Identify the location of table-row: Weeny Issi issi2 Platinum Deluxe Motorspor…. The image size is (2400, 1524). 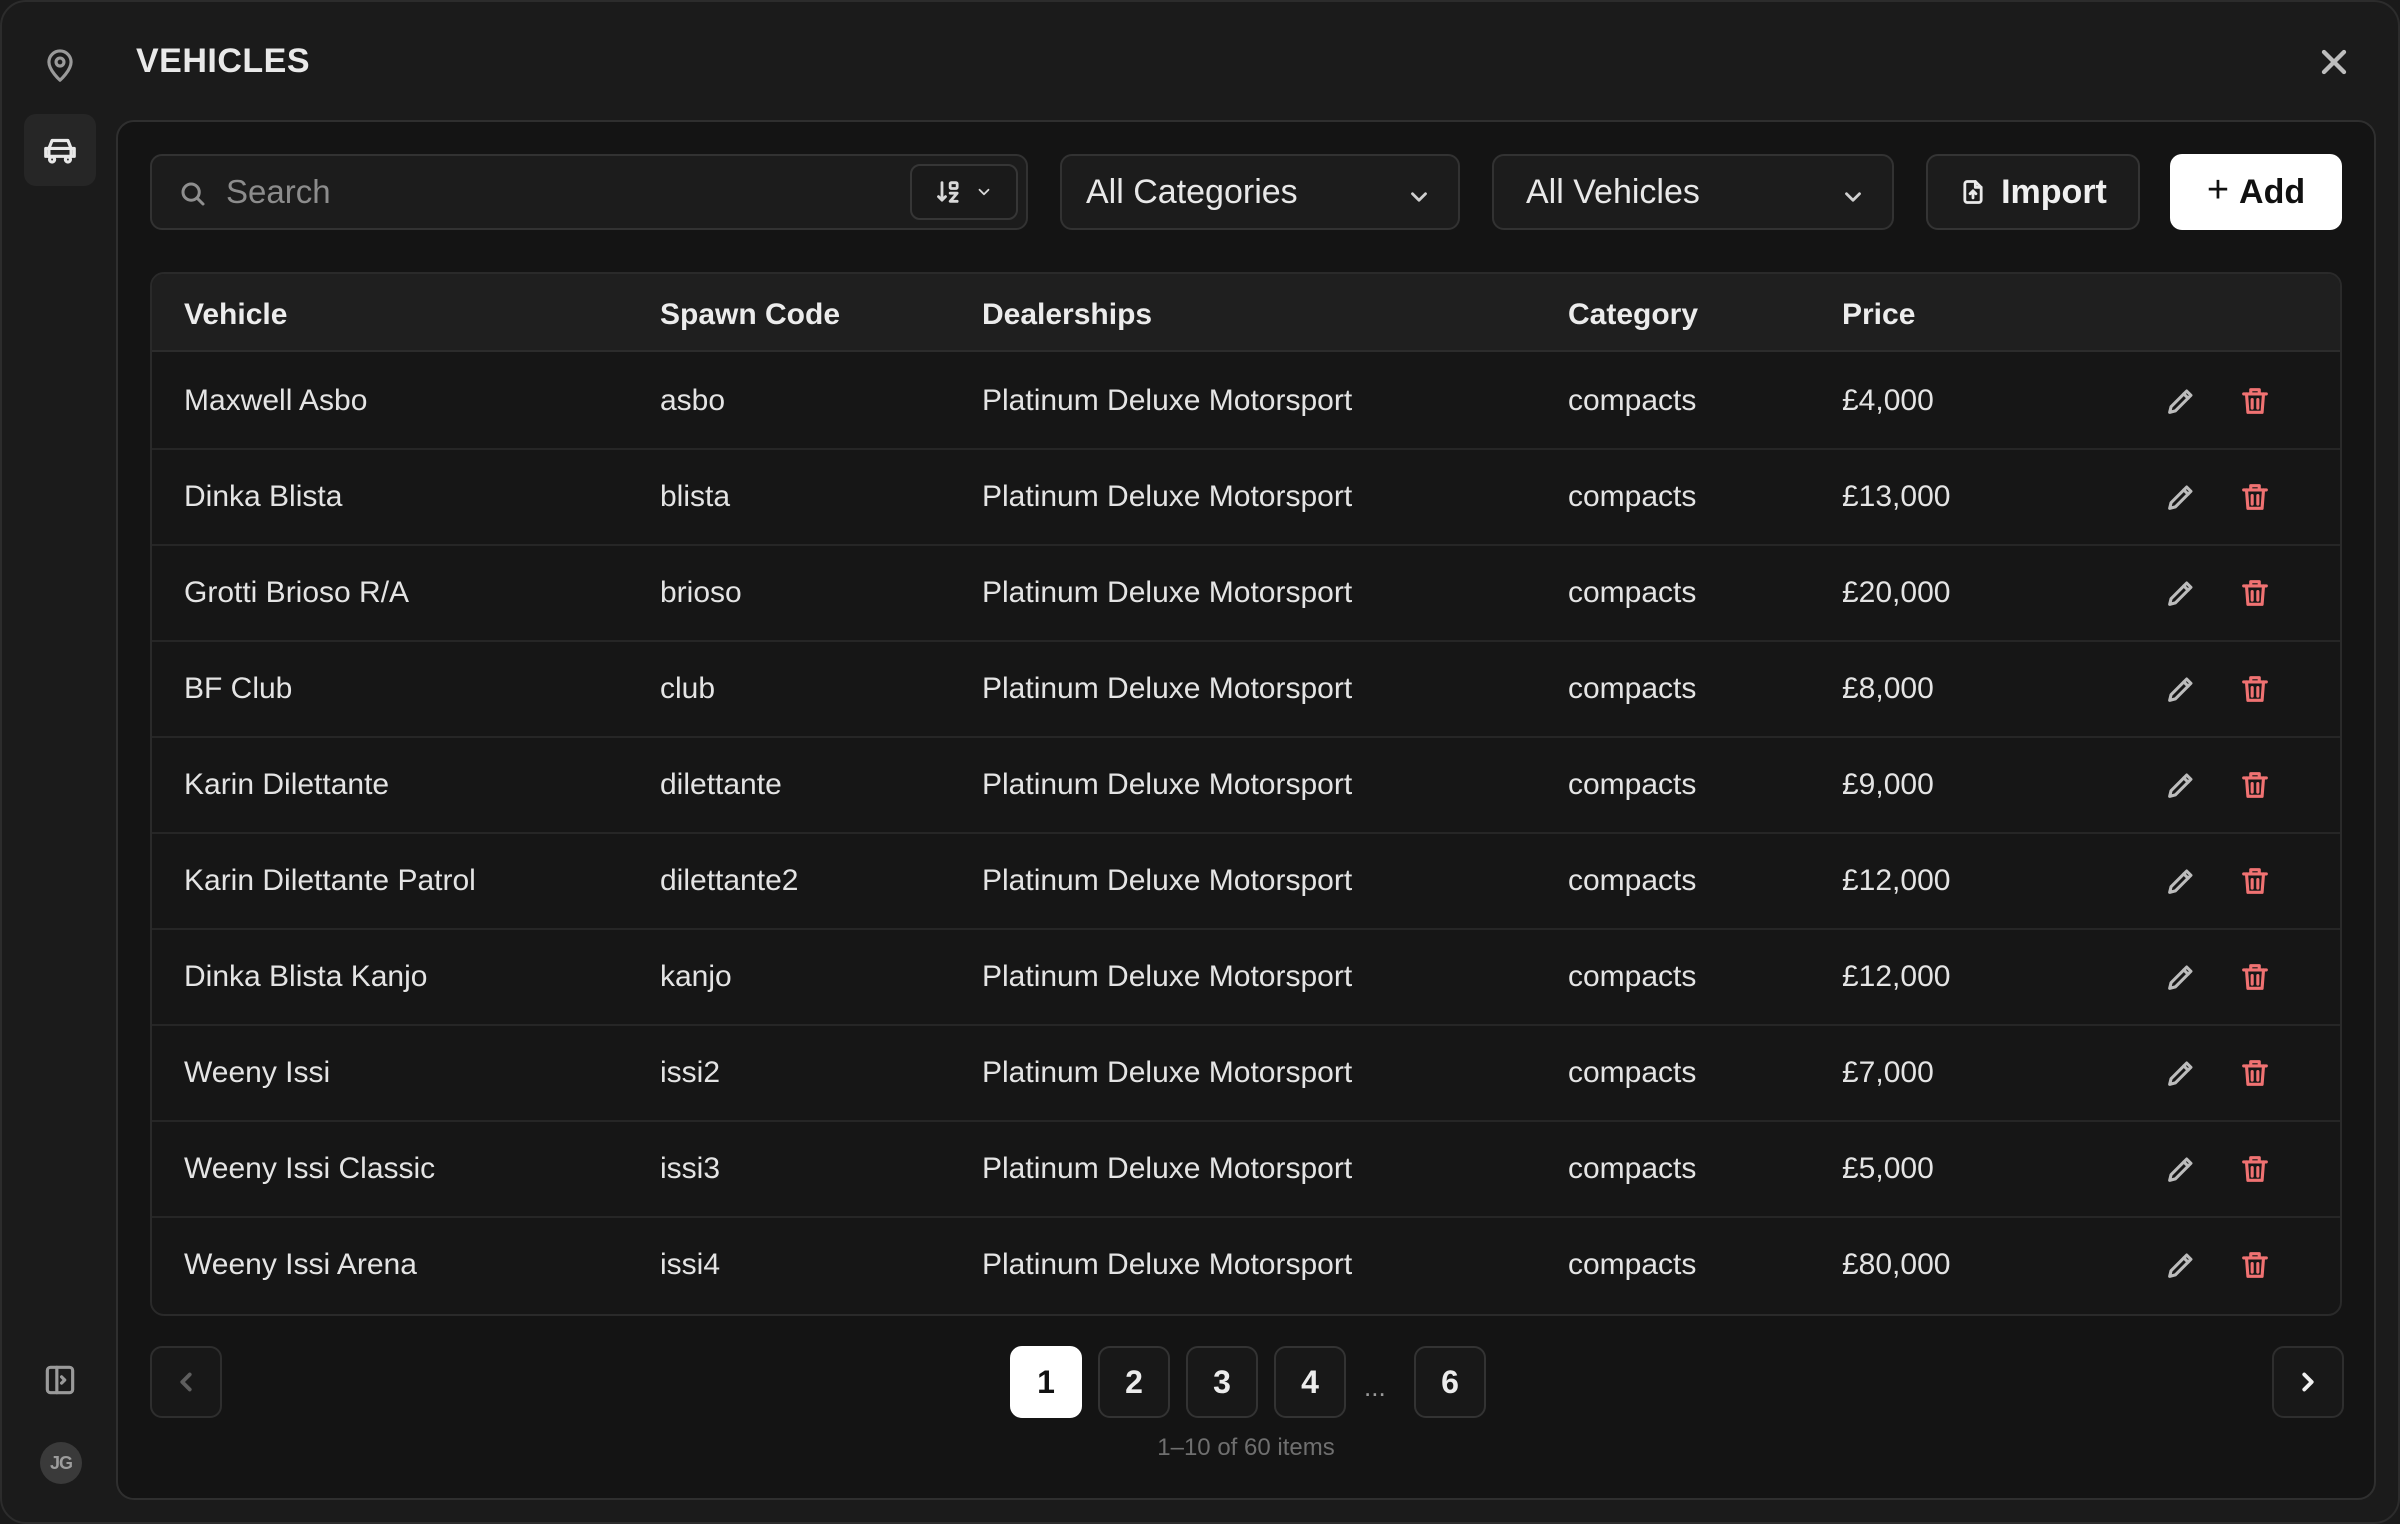
(1246, 1074).